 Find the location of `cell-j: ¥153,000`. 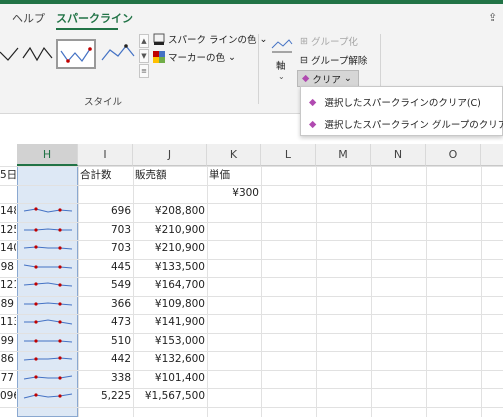

cell-j: ¥153,000 is located at coordinates (170, 341).